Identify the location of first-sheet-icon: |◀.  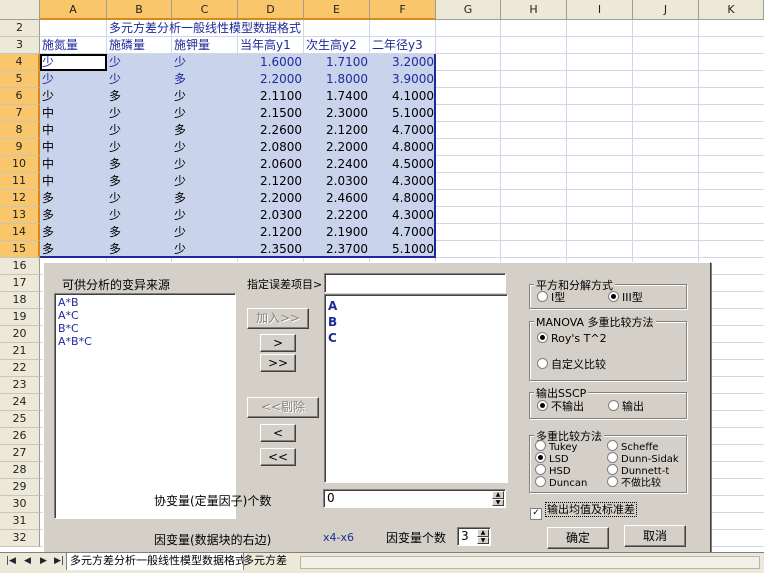
(11, 561).